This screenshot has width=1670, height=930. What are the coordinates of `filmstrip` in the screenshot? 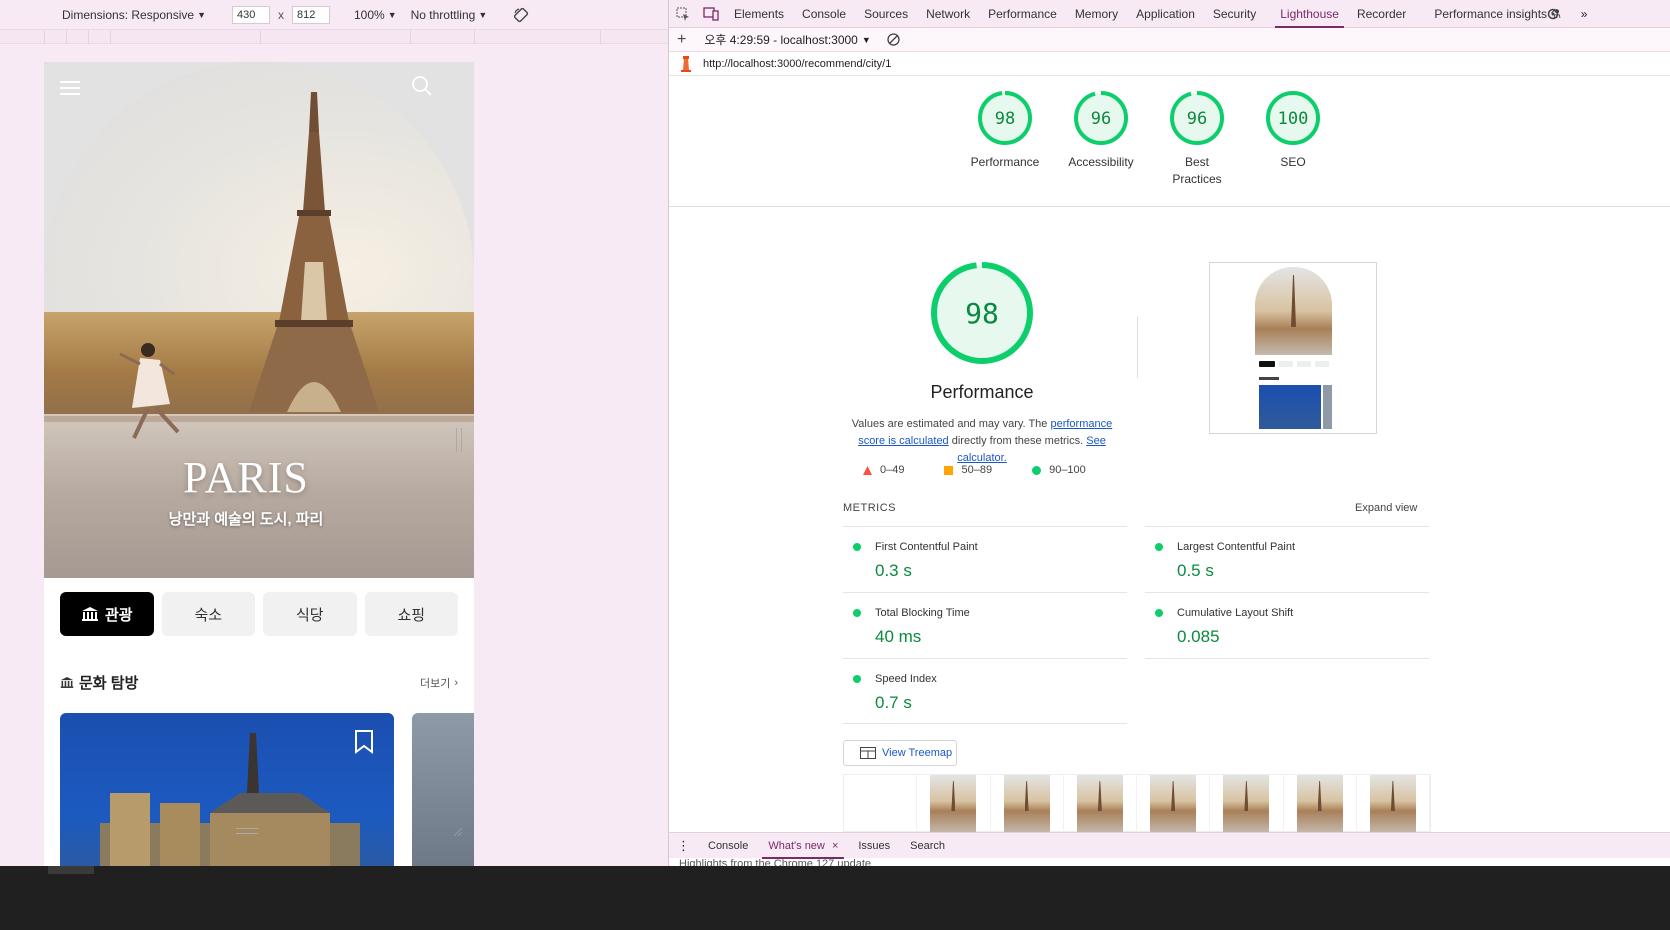 It's located at (1137, 803).